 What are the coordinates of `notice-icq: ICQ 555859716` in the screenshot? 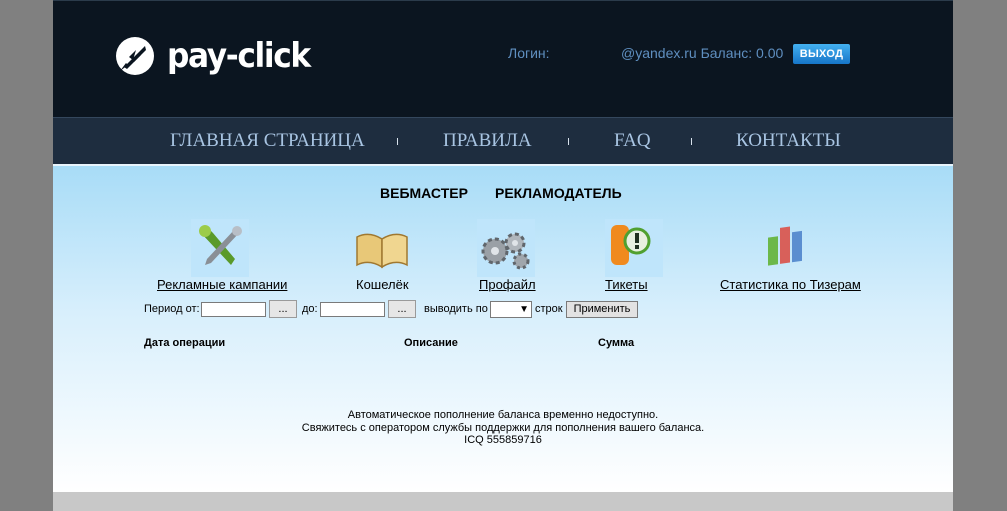 It's located at (503, 440).